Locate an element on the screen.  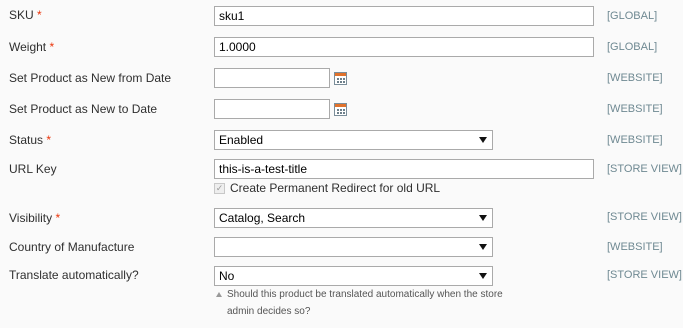
translate-selected-value: No is located at coordinates (227, 276).